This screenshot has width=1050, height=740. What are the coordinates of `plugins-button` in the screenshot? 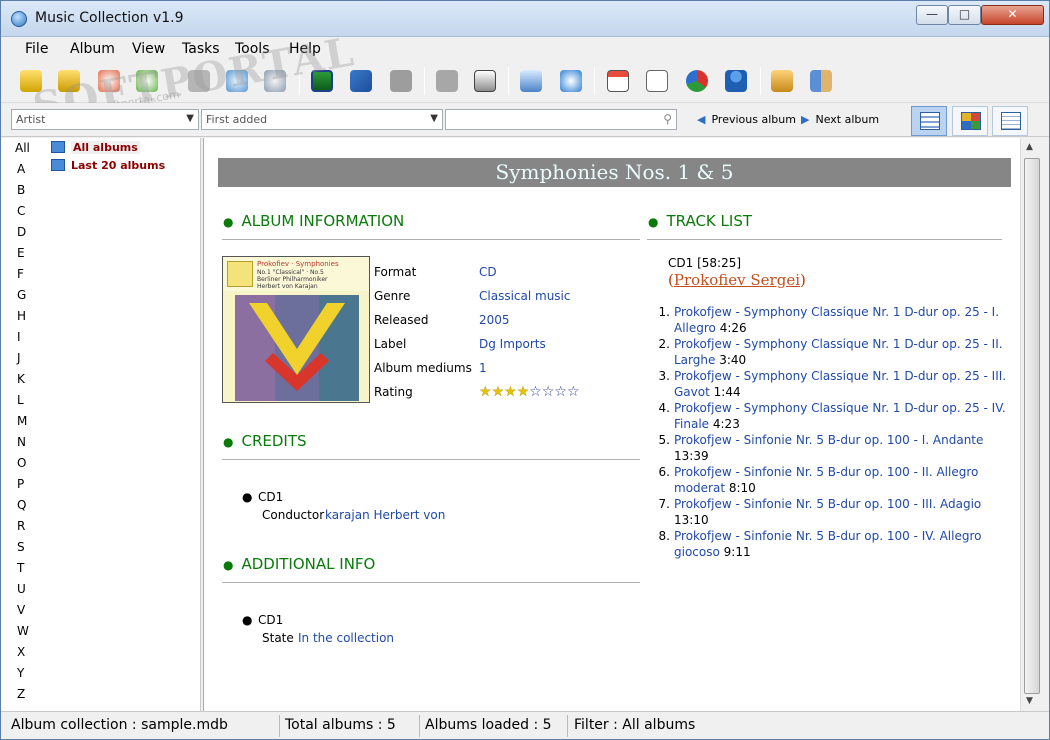 It's located at (782, 81).